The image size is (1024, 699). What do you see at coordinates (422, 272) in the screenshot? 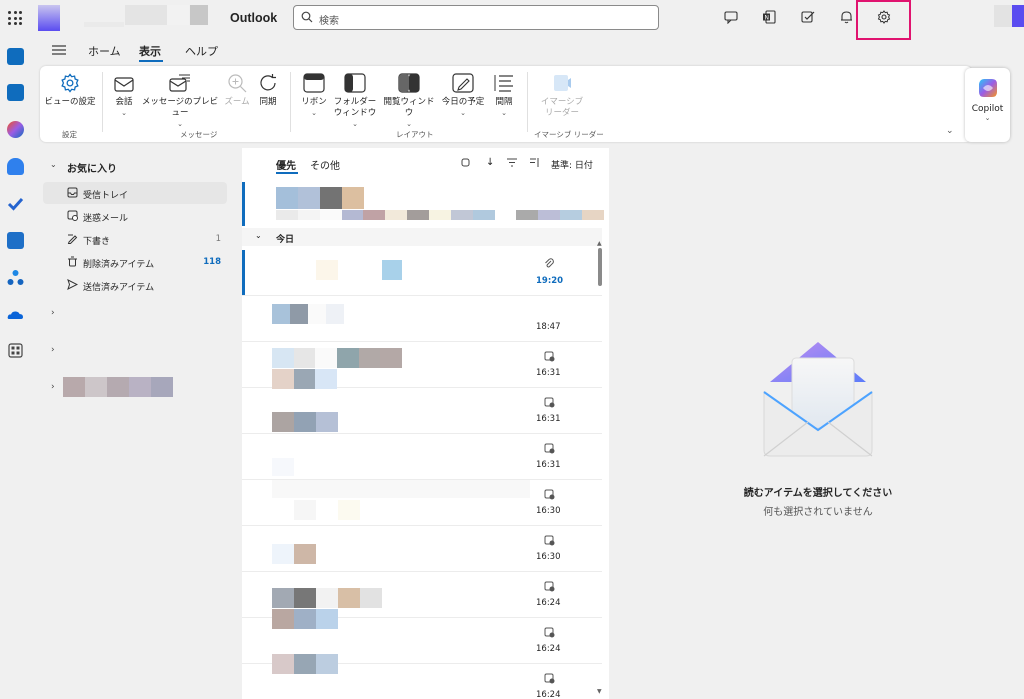
I see `message-row: 19:20` at bounding box center [422, 272].